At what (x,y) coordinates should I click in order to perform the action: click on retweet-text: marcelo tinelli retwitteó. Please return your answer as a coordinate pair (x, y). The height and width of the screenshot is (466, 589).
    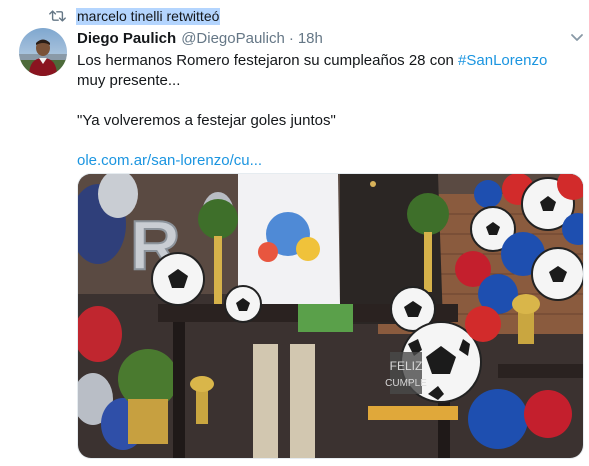
    Looking at the image, I should click on (148, 16).